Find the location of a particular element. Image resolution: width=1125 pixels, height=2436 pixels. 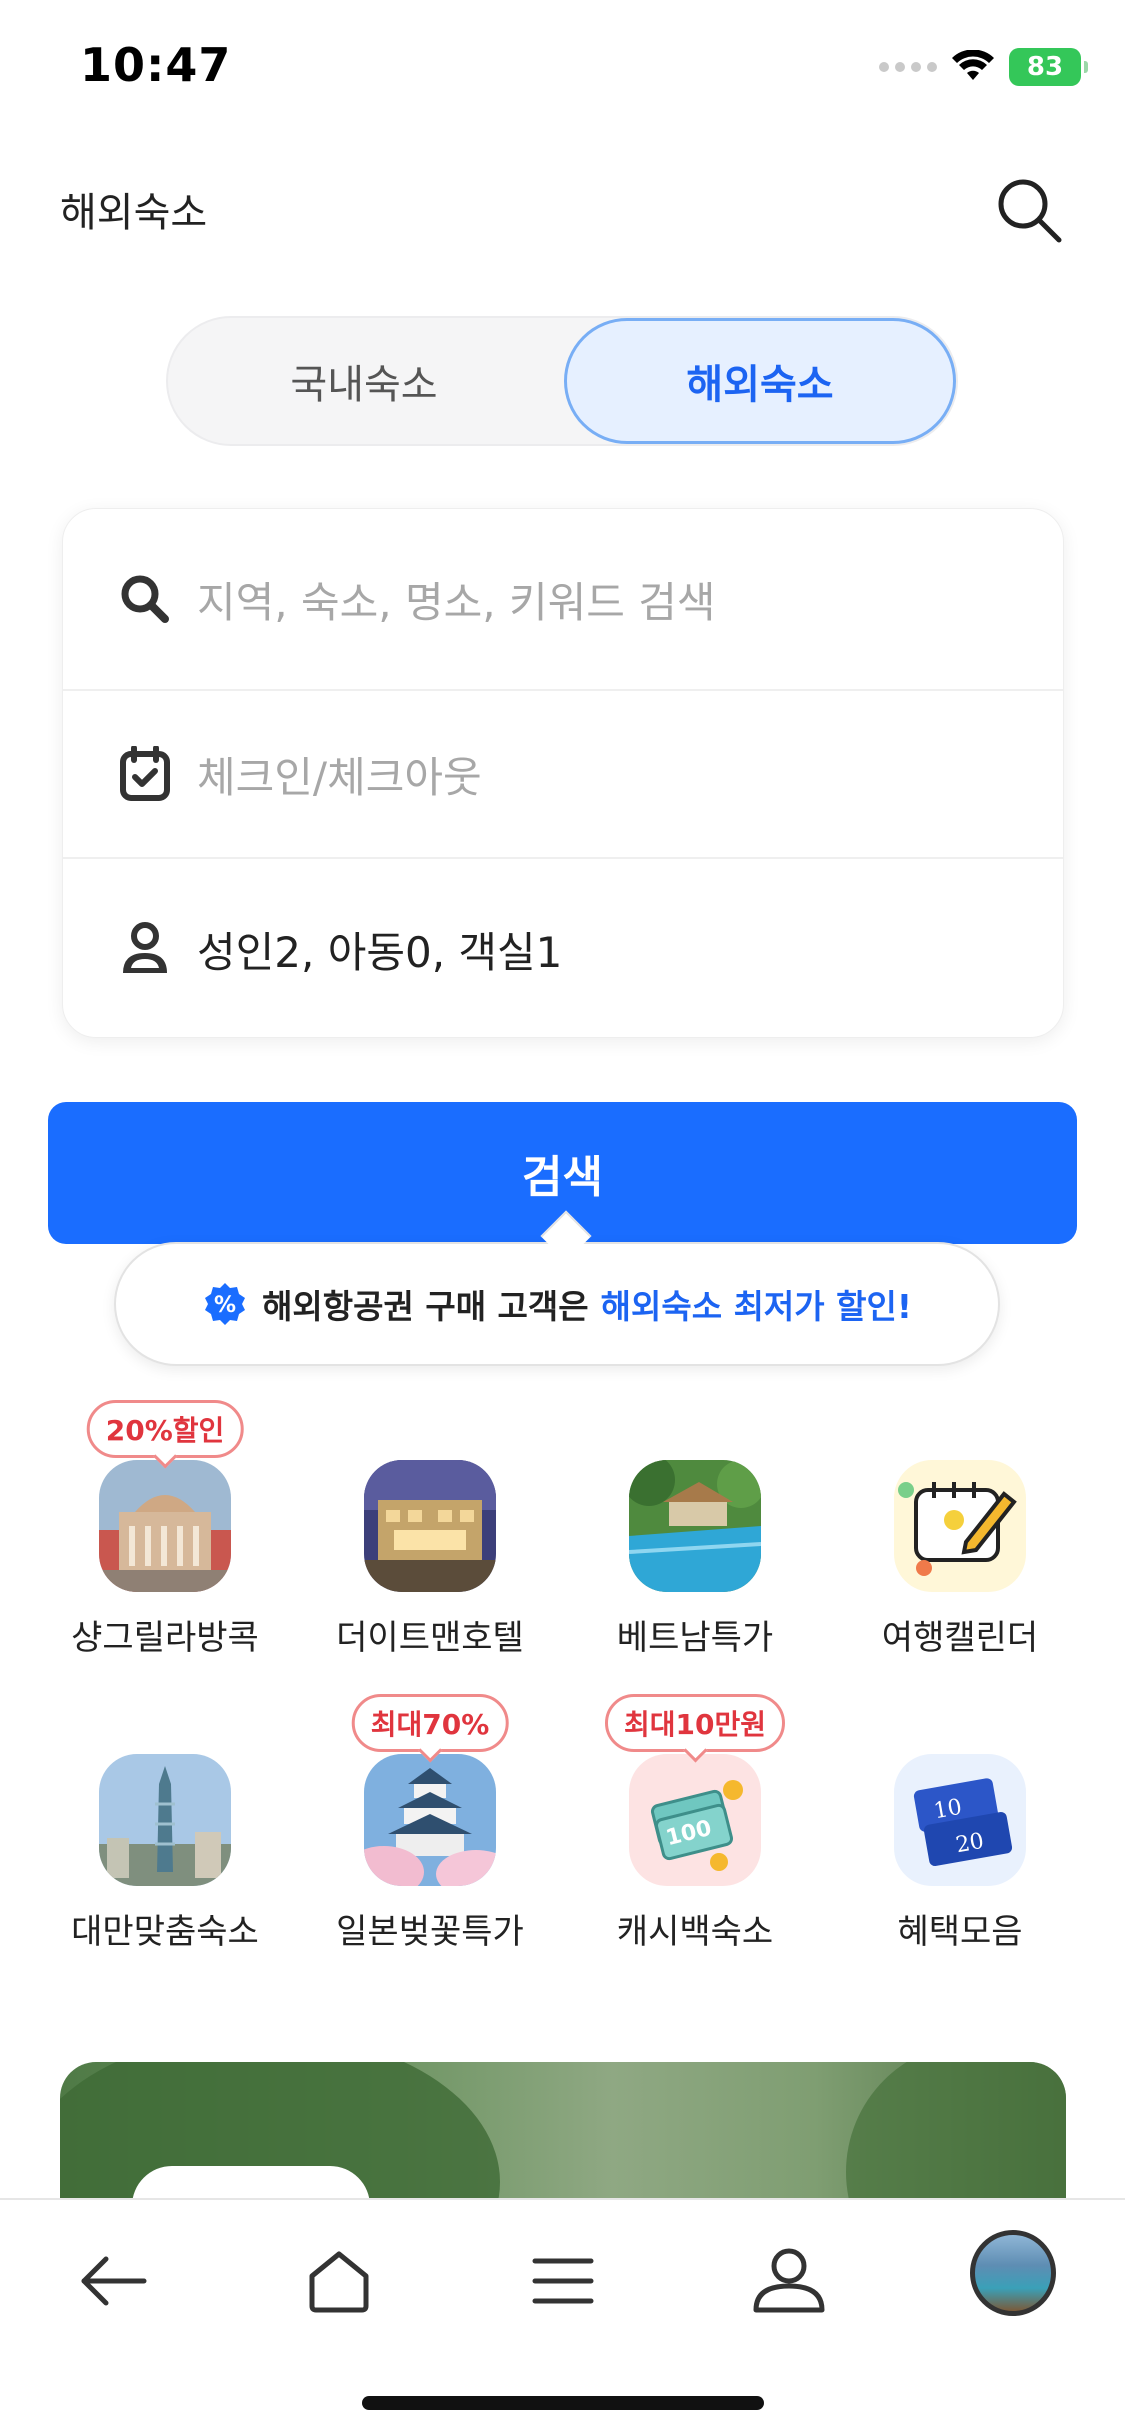

back-icon is located at coordinates (114, 2281).